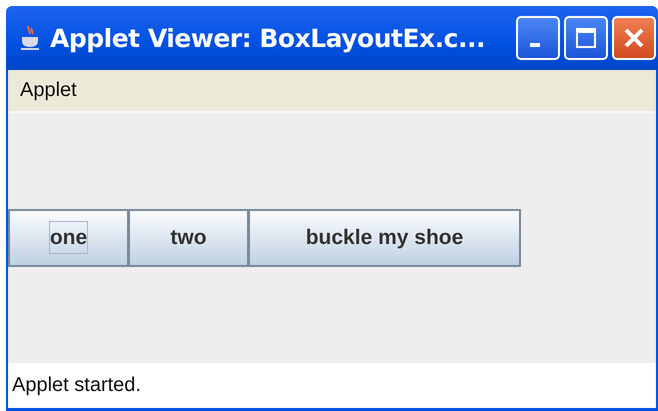 Image resolution: width=658 pixels, height=411 pixels. Describe the element at coordinates (30, 38) in the screenshot. I see `coffee-cup-icon` at that location.